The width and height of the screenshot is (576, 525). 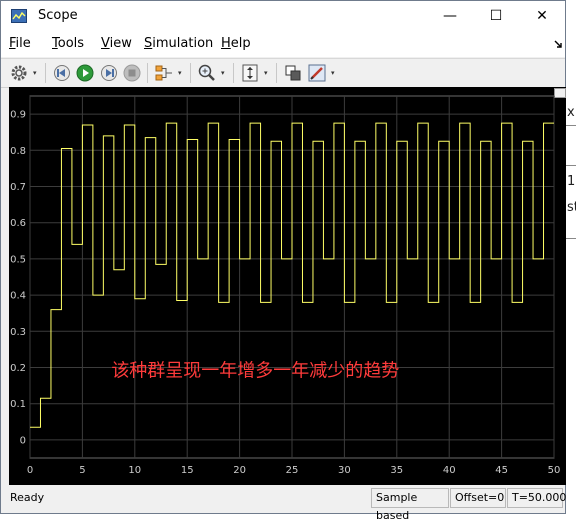 I want to click on autoscale-dropdown-icon: ▾, so click(x=267, y=73).